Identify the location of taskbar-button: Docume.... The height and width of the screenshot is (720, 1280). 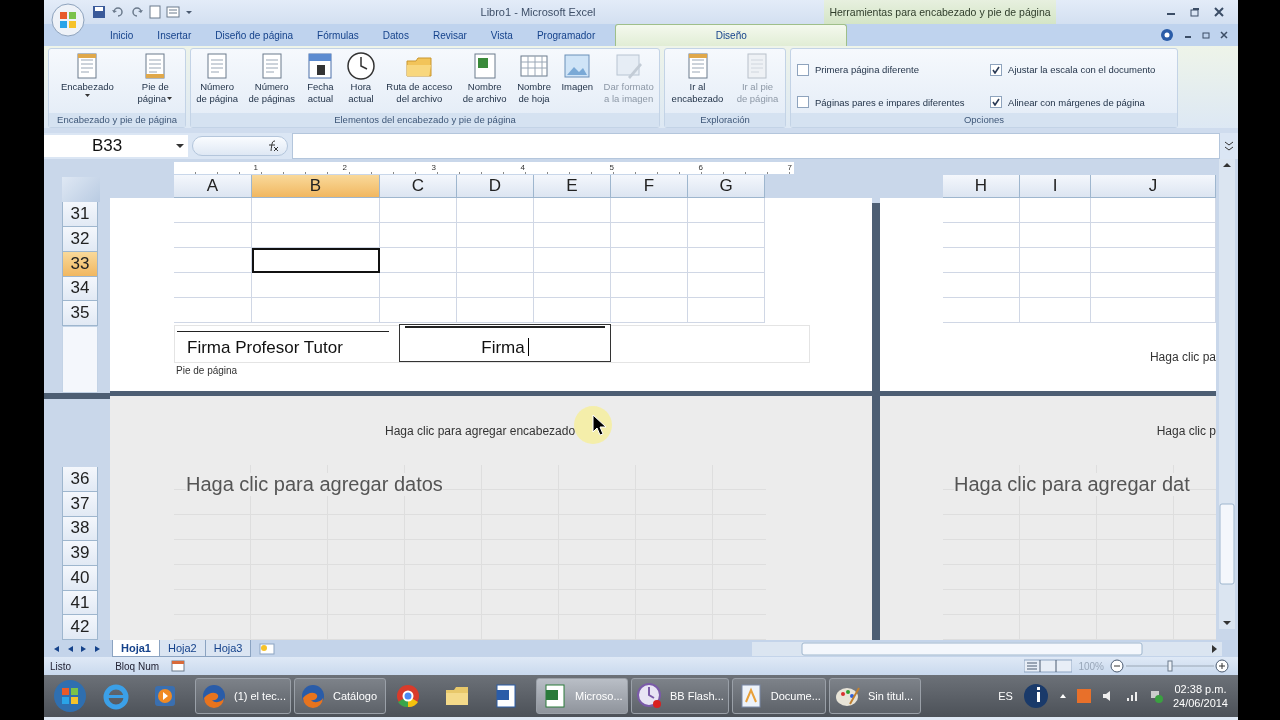
(778, 696).